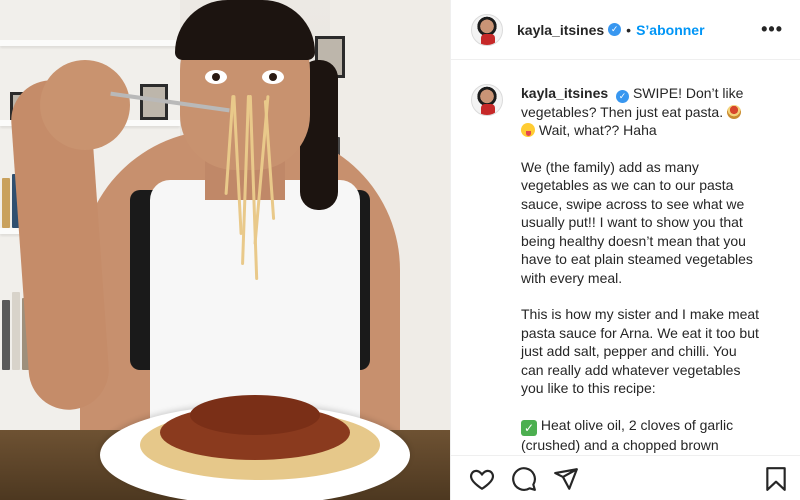 This screenshot has height=500, width=800. What do you see at coordinates (255, 415) in the screenshot?
I see `bolognese-sauce` at bounding box center [255, 415].